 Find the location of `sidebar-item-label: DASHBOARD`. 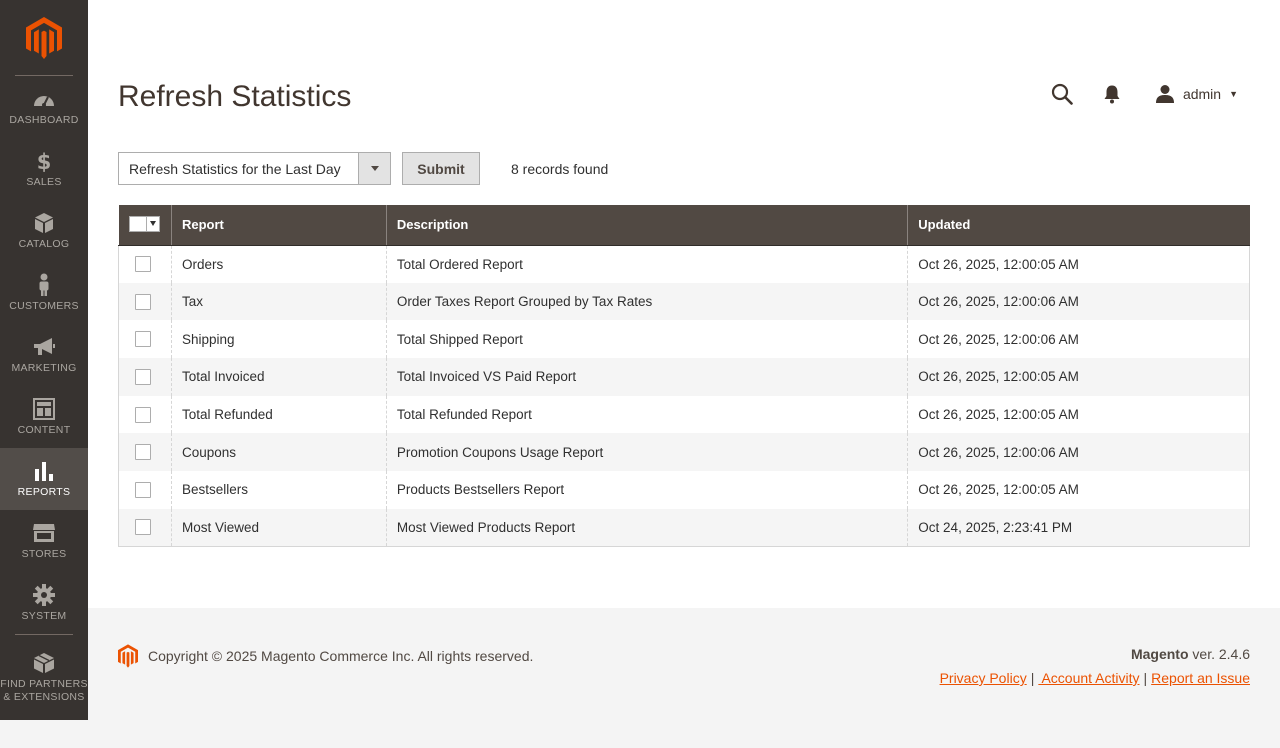

sidebar-item-label: DASHBOARD is located at coordinates (44, 119).